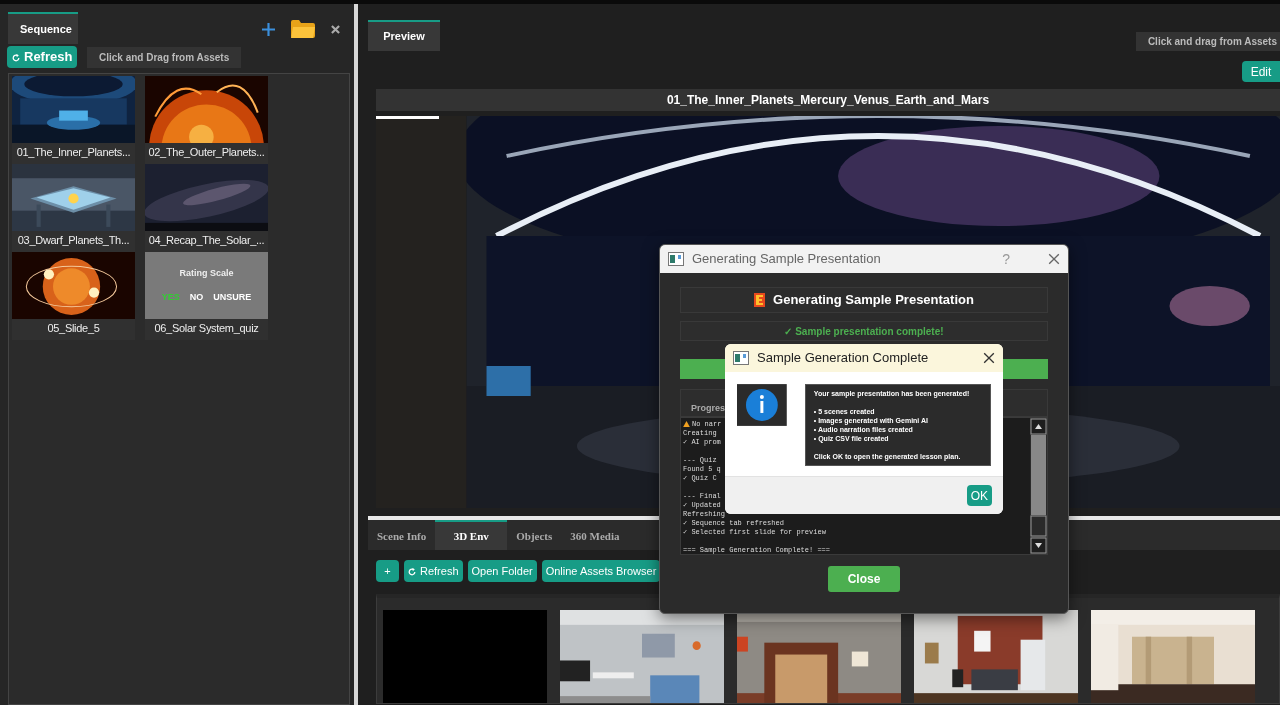 The image size is (1280, 705). I want to click on add-icon, so click(268, 29).